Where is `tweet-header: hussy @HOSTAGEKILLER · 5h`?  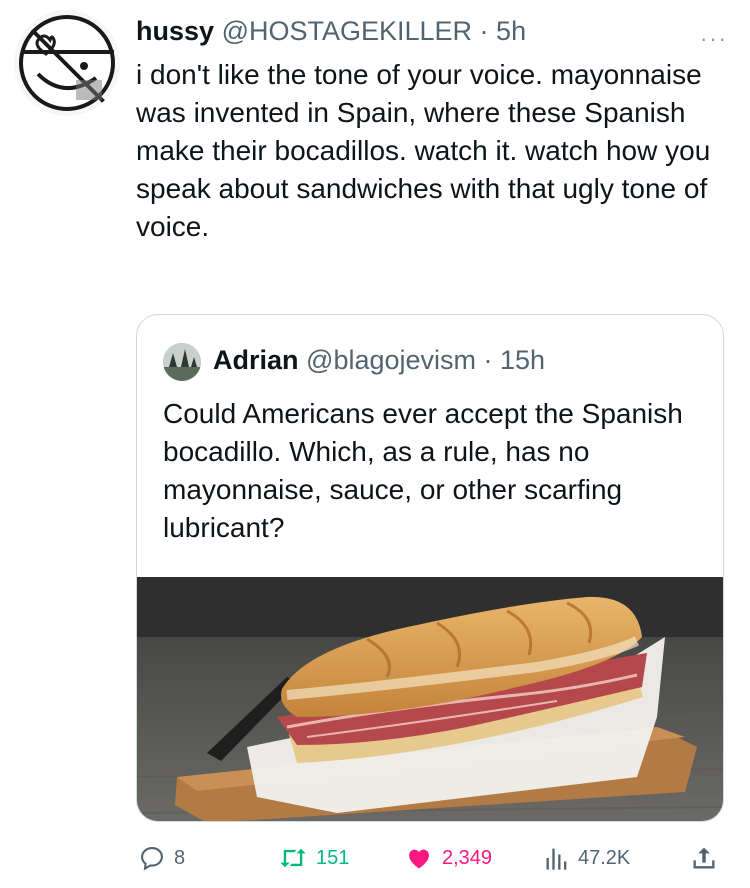
tweet-header: hussy @HOSTAGEKILLER · 5h is located at coordinates (331, 31).